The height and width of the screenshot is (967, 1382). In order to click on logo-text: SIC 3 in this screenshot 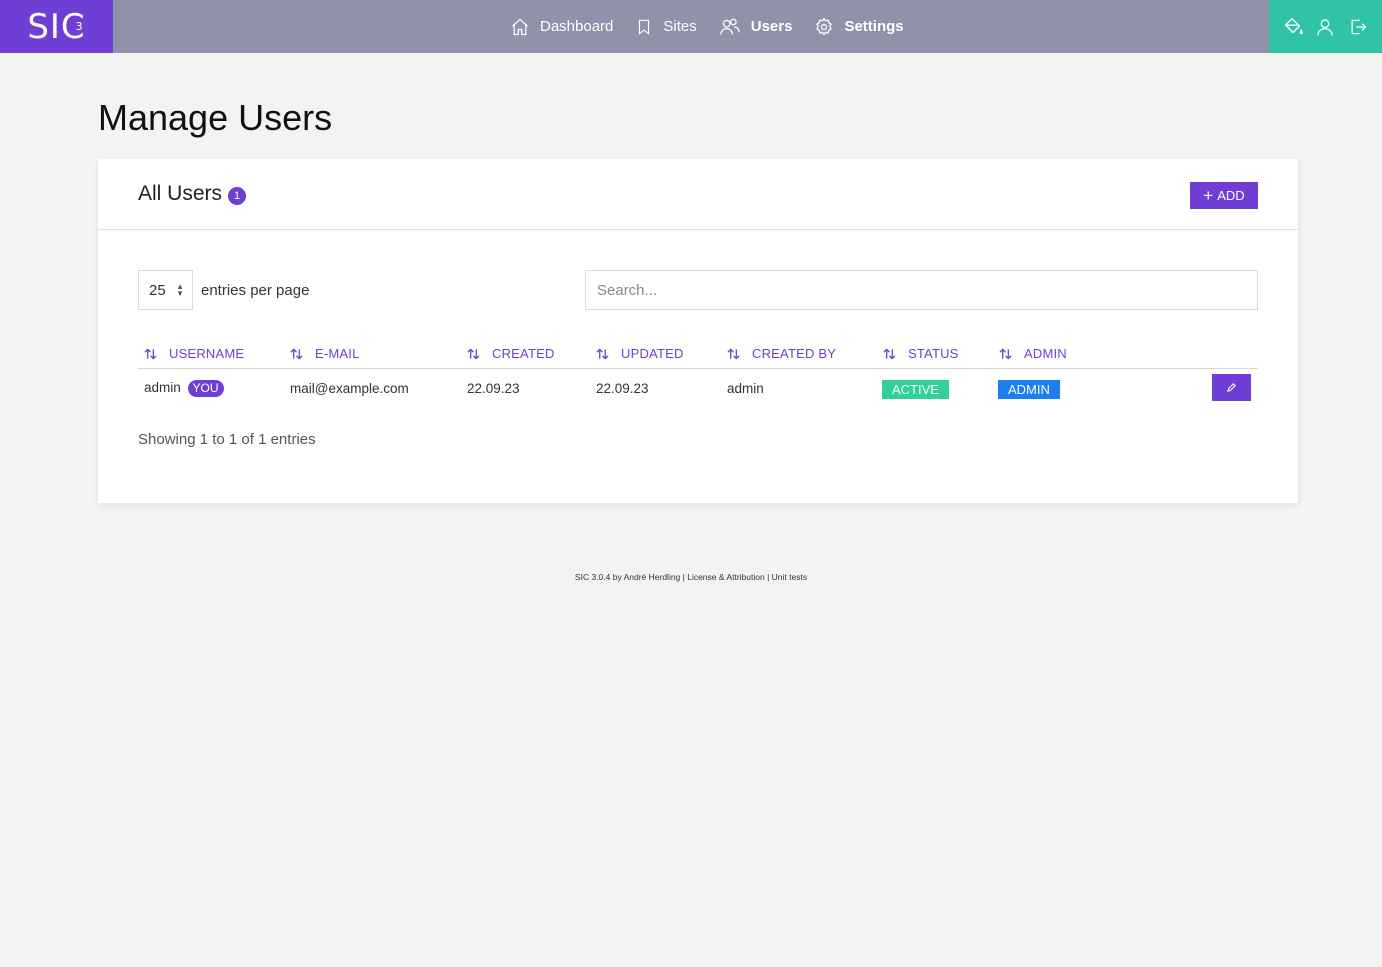, I will do `click(56, 27)`.